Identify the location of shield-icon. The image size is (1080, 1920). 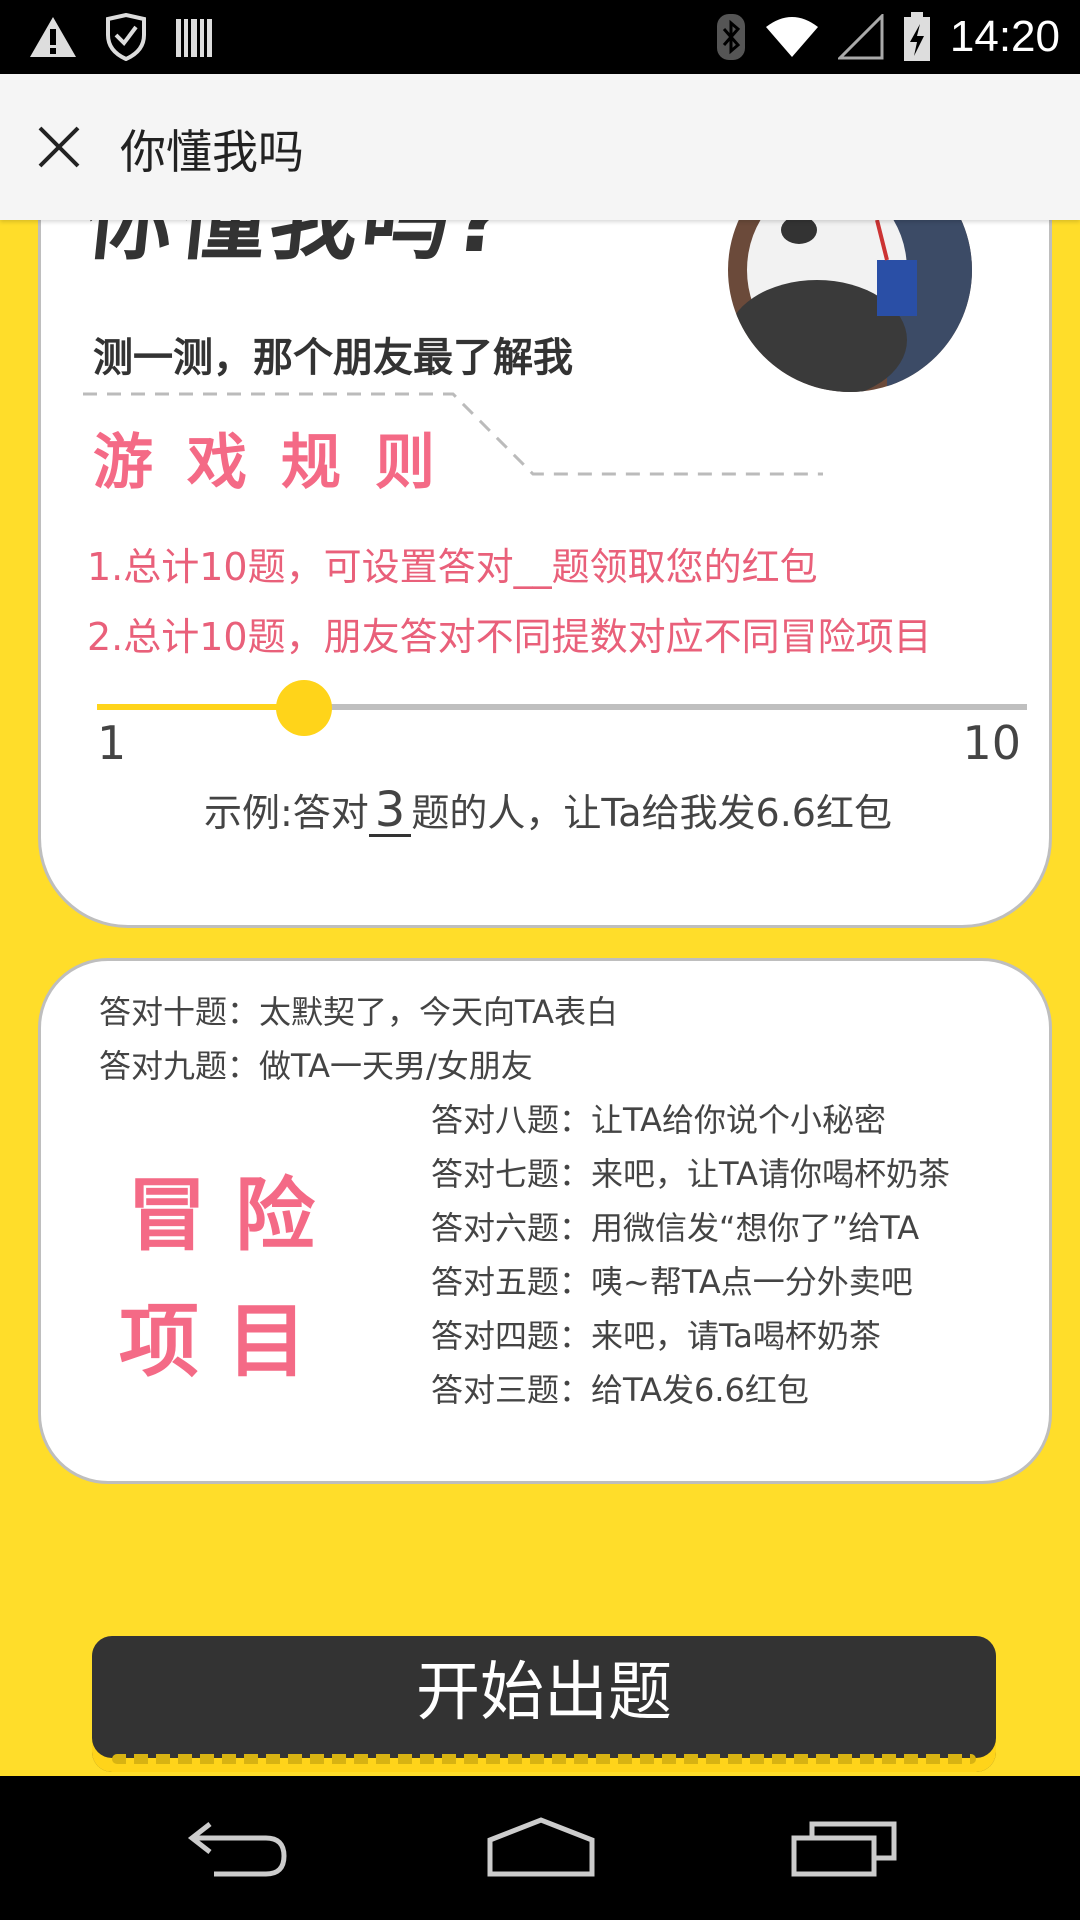
(126, 37).